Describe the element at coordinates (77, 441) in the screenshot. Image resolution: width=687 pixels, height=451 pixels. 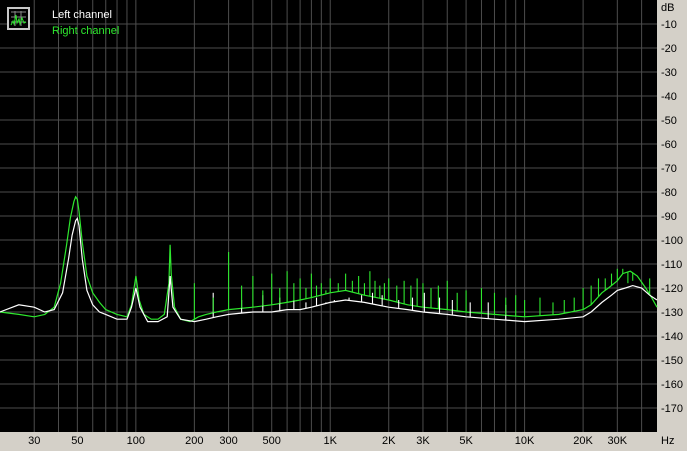
I see `x-tick-label: 50` at that location.